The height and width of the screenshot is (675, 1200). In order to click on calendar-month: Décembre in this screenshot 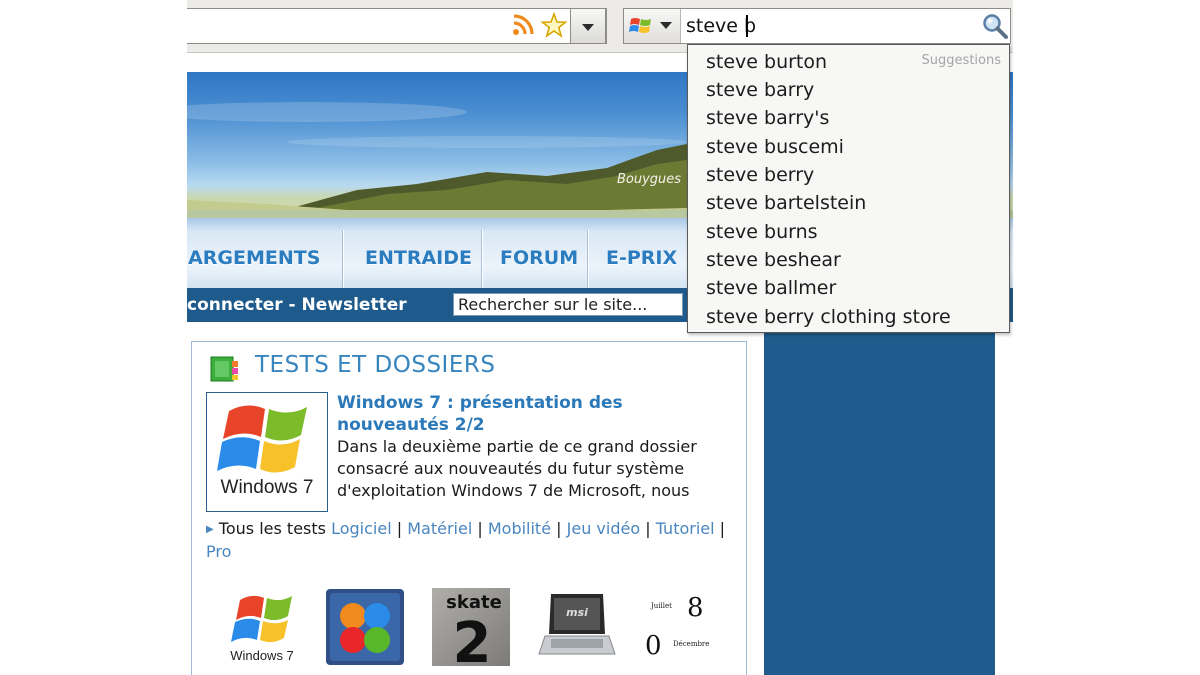, I will do `click(691, 644)`.